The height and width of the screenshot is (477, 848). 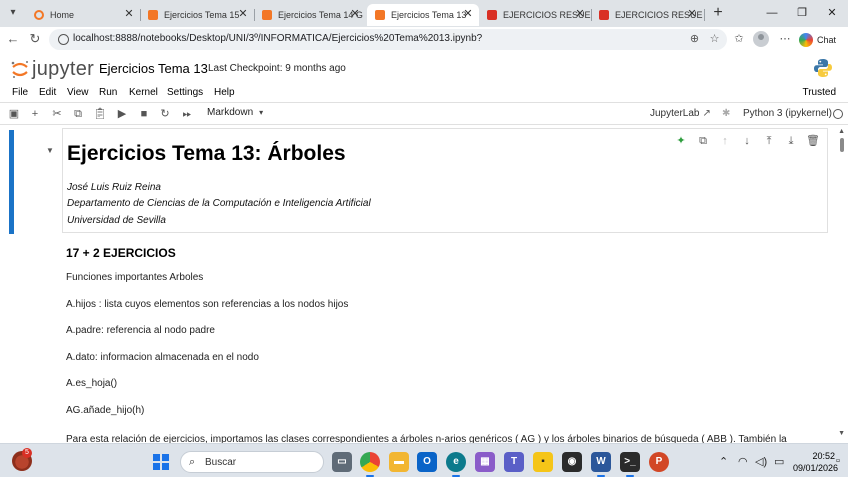 I want to click on open-jupyterlab-link: JupyterLab ↗, so click(x=680, y=113).